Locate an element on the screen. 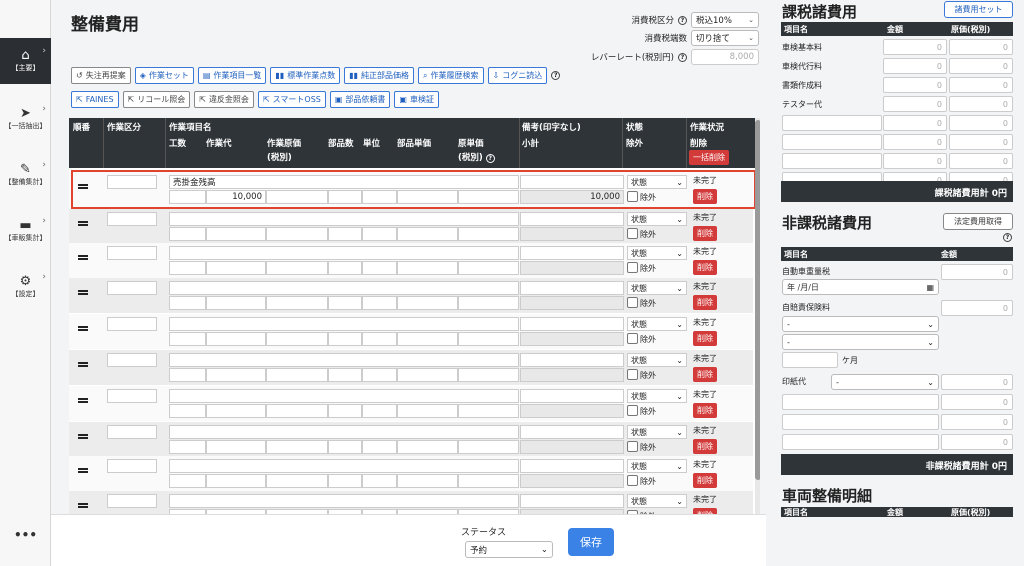 Image resolution: width=1024 pixels, height=566 pixels. faines-button: ⇱ FAINES is located at coordinates (95, 99).